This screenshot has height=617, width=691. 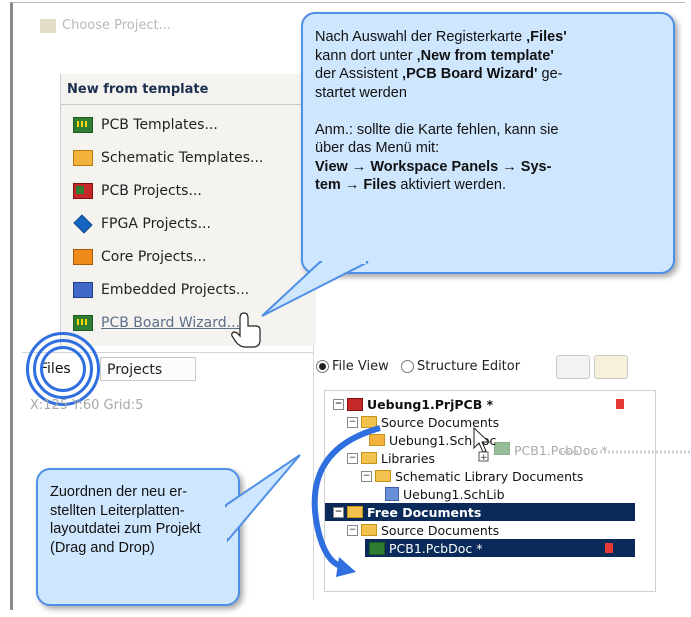 What do you see at coordinates (413, 404) in the screenshot?
I see `tree-node-project: − Uebung1.PrjPCB *` at bounding box center [413, 404].